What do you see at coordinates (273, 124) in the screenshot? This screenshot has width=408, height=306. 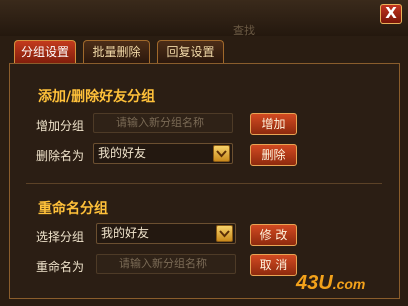 I see `add-button: 增加` at bounding box center [273, 124].